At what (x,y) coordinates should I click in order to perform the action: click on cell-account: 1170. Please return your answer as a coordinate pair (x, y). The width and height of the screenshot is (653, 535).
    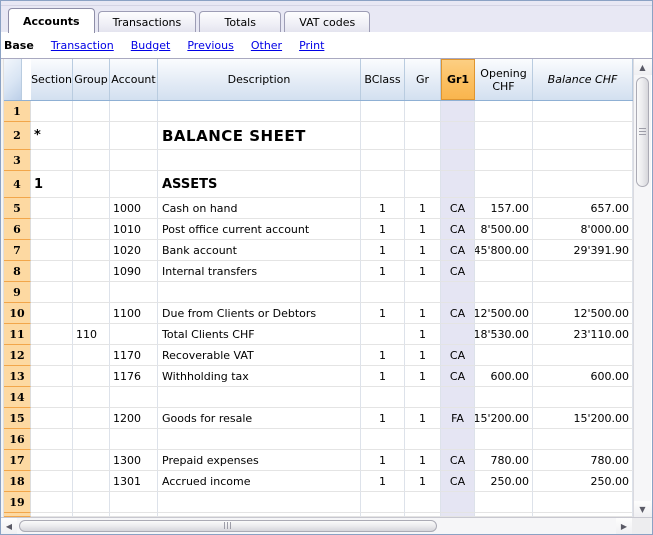
    Looking at the image, I should click on (134, 355).